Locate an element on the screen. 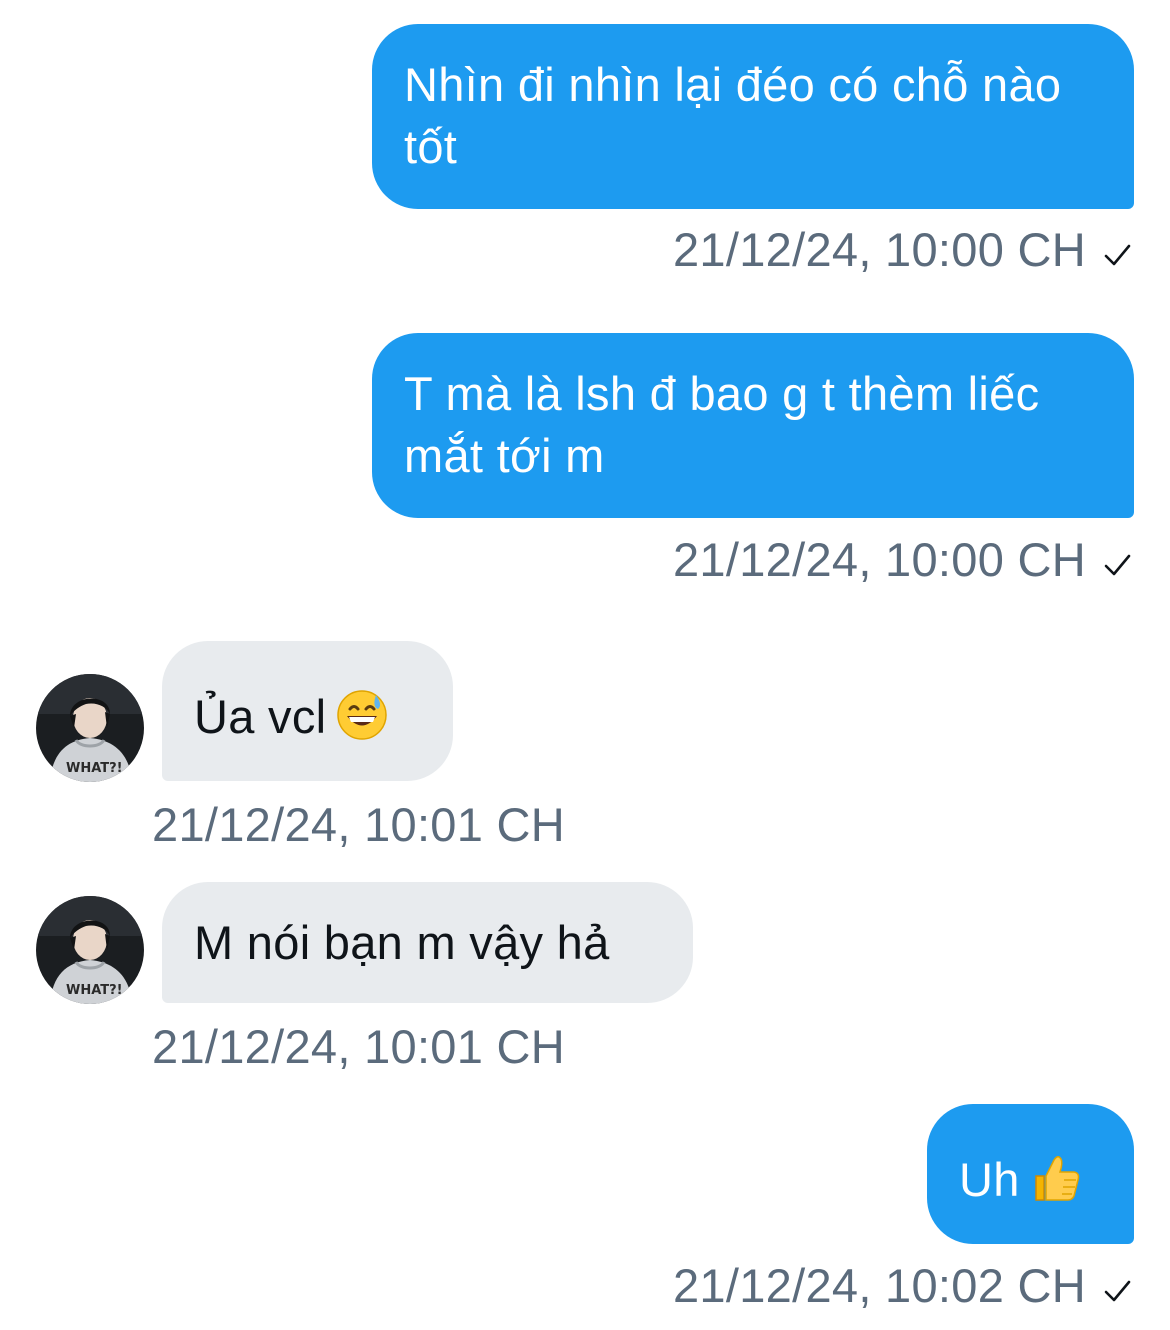 The width and height of the screenshot is (1170, 1330). message-timestamp: 21/12/24, 10:02 CH is located at coordinates (902, 1286).